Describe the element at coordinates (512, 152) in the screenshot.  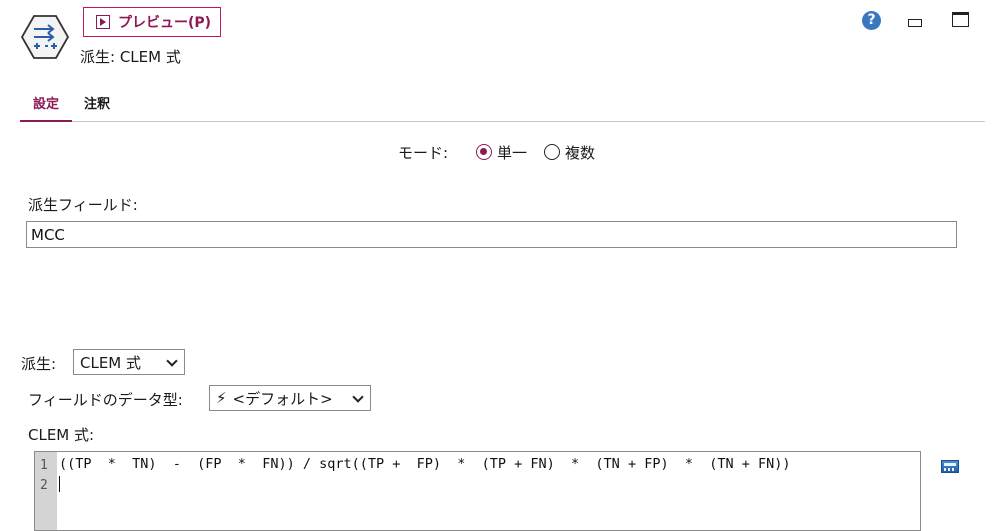
I see `mode-single-label: 単一` at that location.